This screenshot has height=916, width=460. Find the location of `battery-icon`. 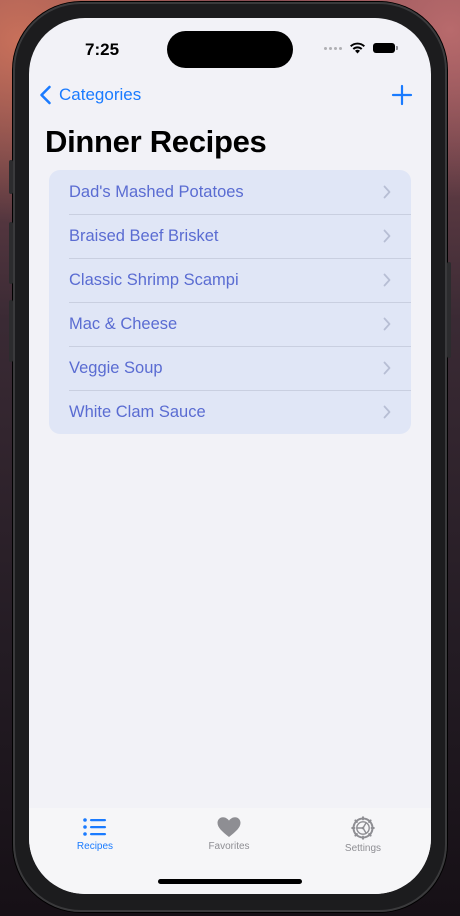

battery-icon is located at coordinates (385, 48).